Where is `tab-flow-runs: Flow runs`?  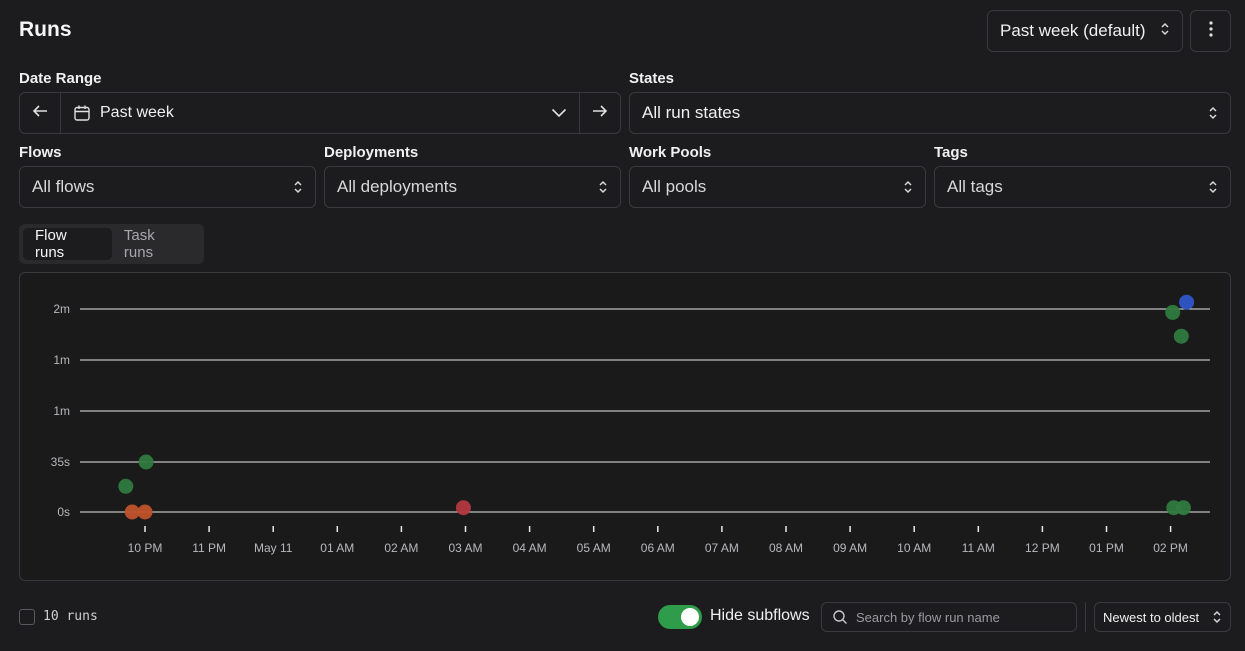 tab-flow-runs: Flow runs is located at coordinates (67, 244).